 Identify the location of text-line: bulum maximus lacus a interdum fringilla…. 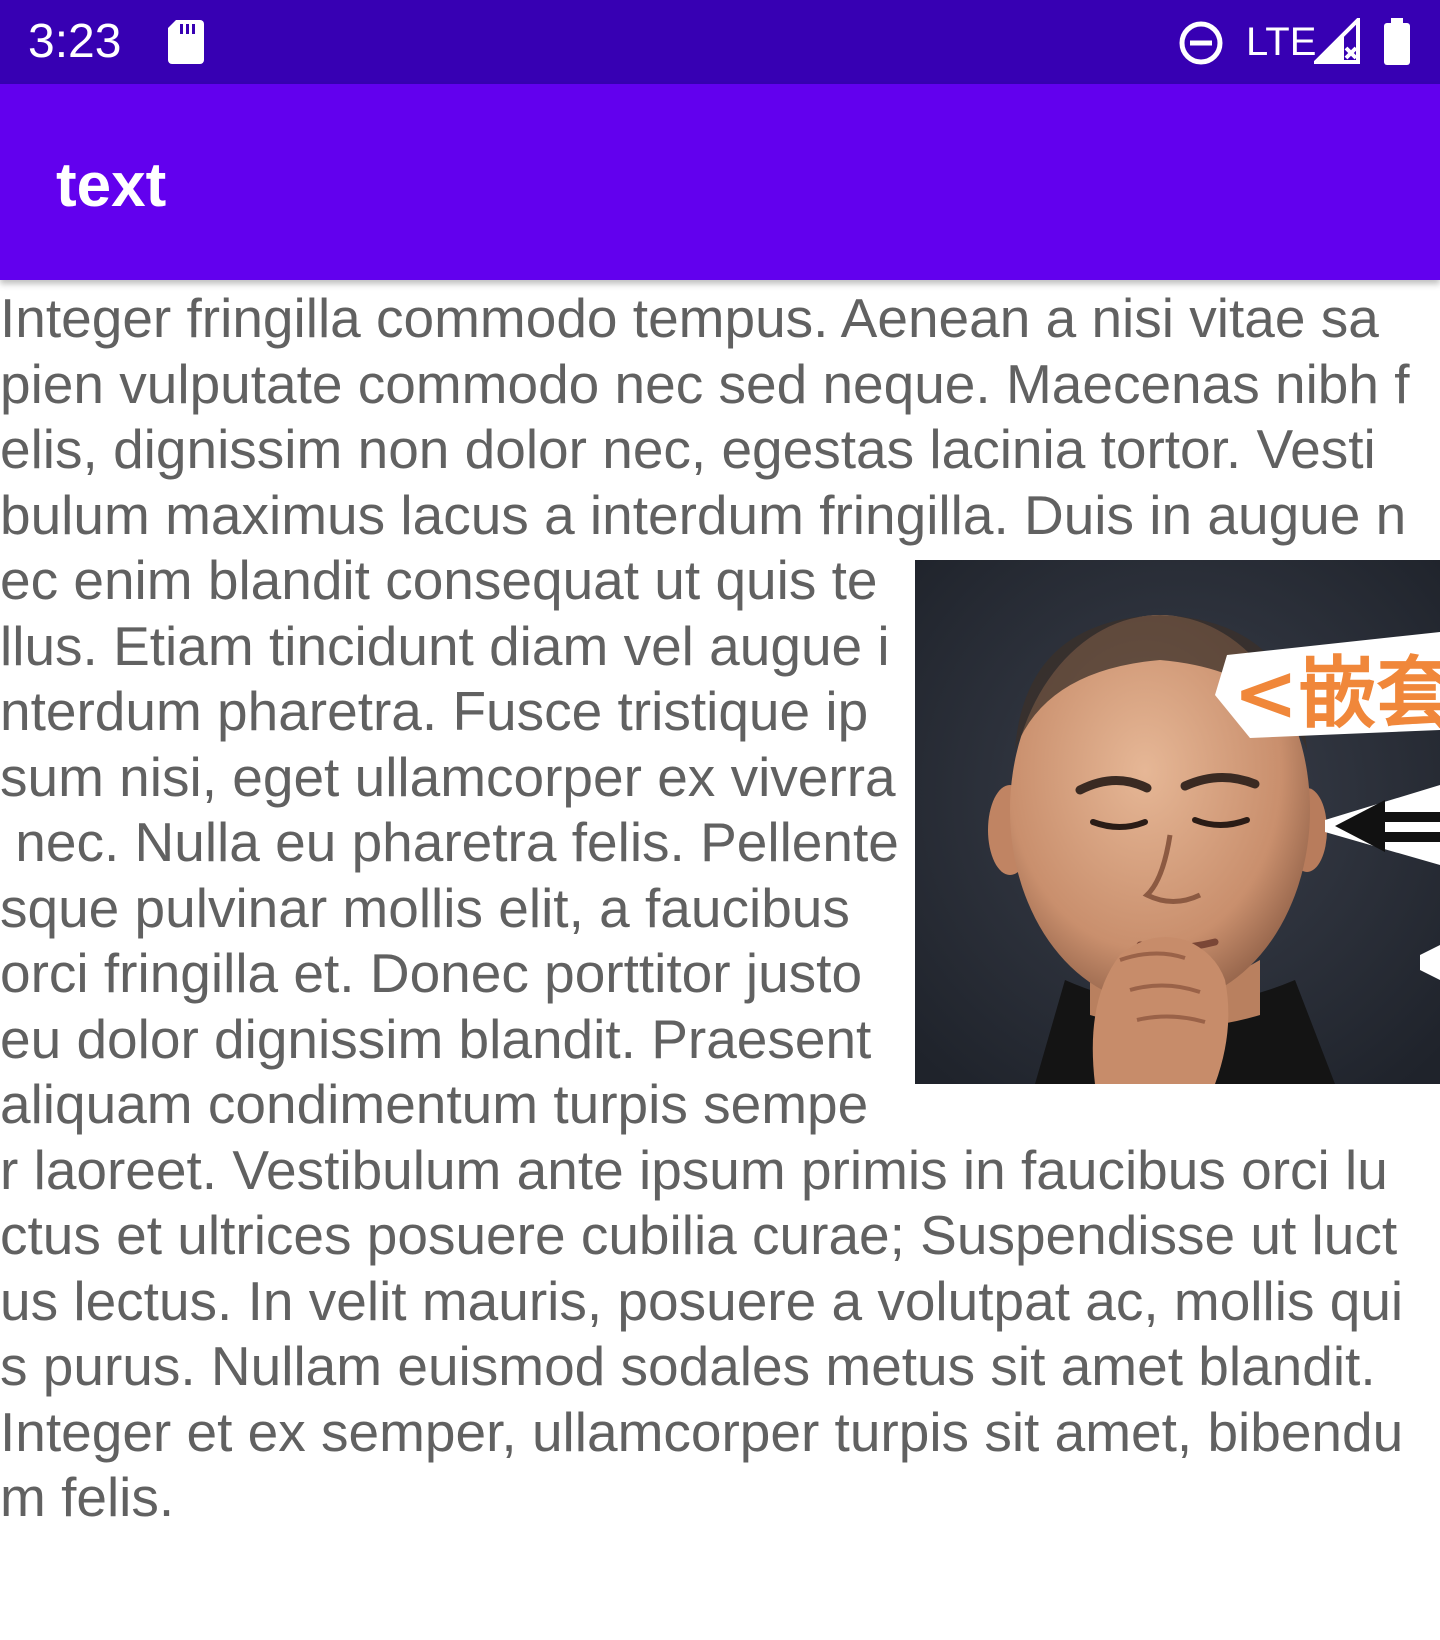
(703, 514).